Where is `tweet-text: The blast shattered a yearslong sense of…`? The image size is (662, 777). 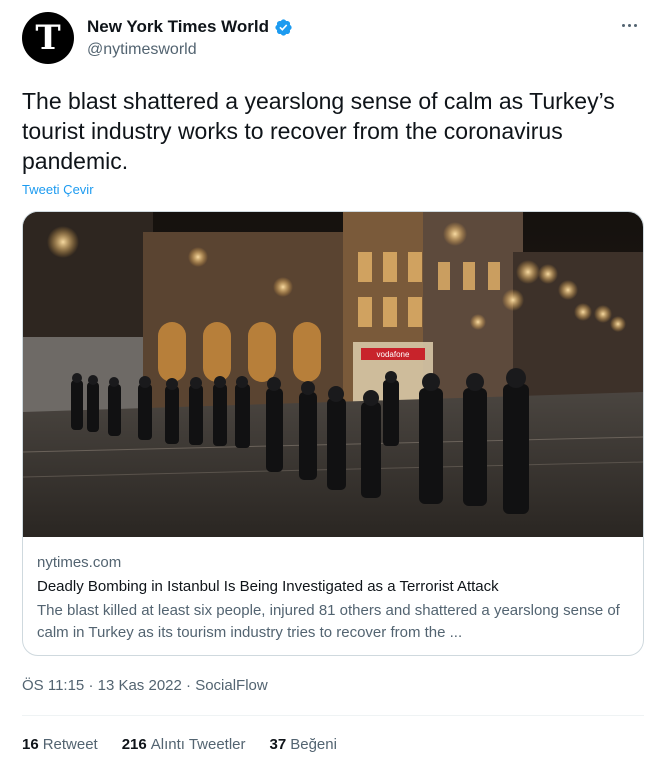
tweet-text: The blast shattered a yearslong sense of… is located at coordinates (318, 131).